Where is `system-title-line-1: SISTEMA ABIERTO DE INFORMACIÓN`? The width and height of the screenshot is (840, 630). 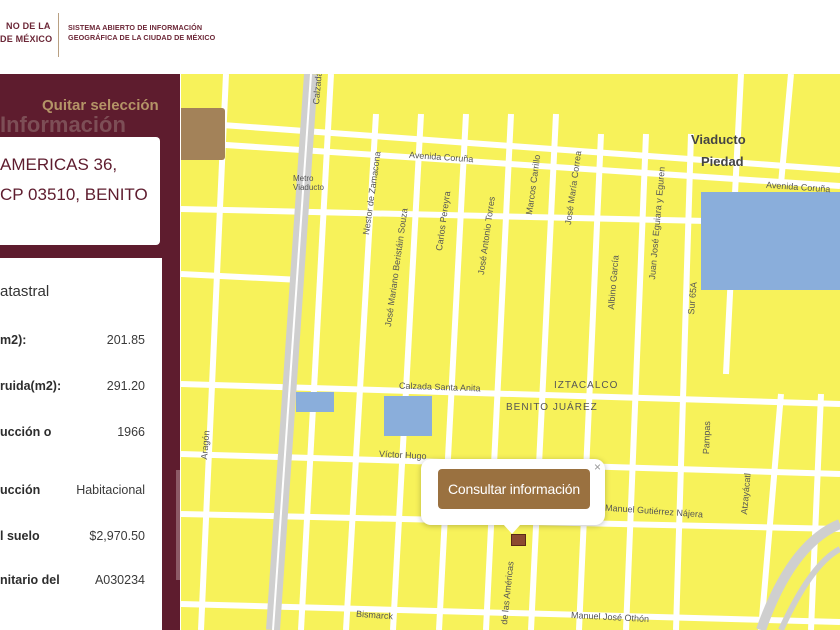 system-title-line-1: SISTEMA ABIERTO DE INFORMACIÓN is located at coordinates (135, 27).